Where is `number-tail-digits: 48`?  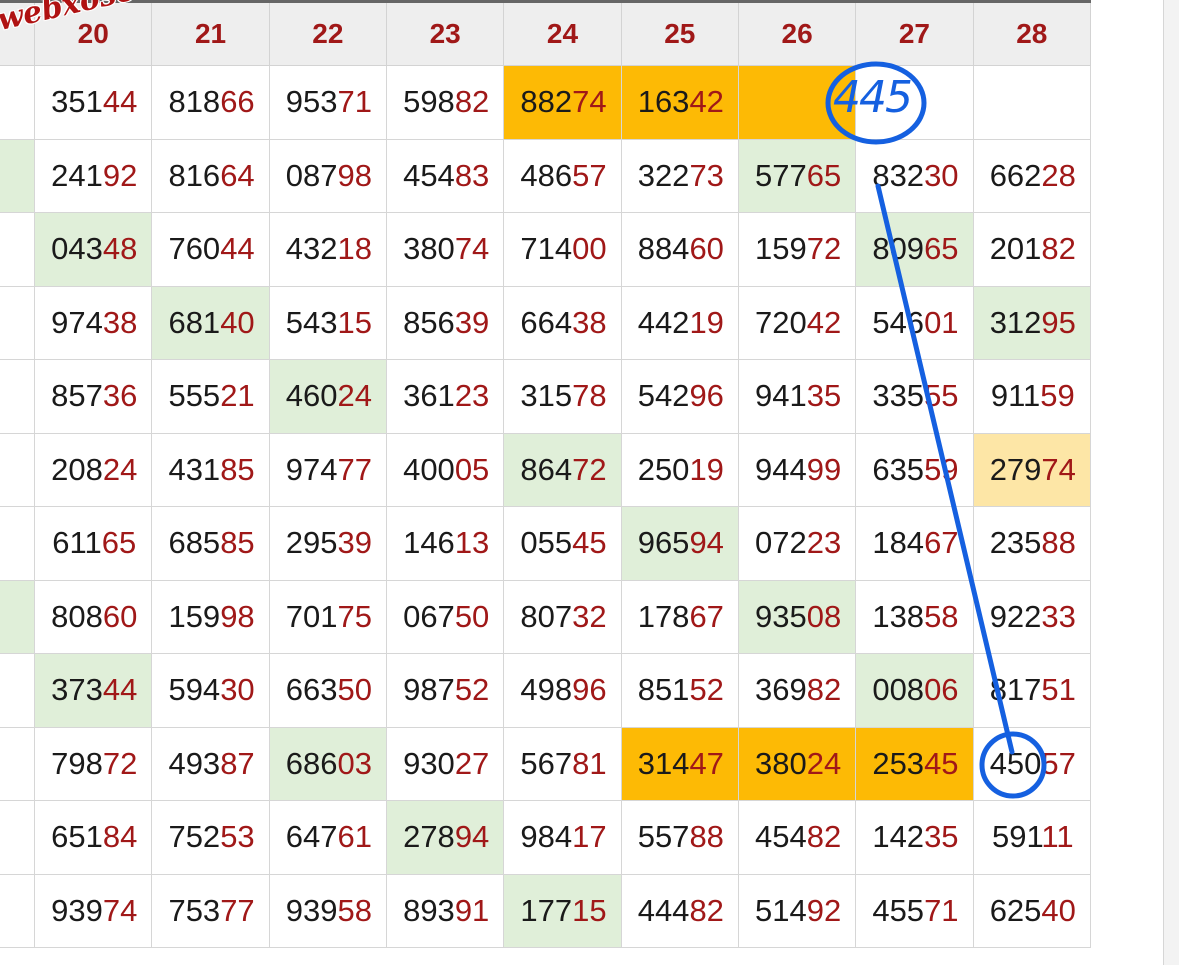
number-tail-digits: 48 is located at coordinates (120, 249).